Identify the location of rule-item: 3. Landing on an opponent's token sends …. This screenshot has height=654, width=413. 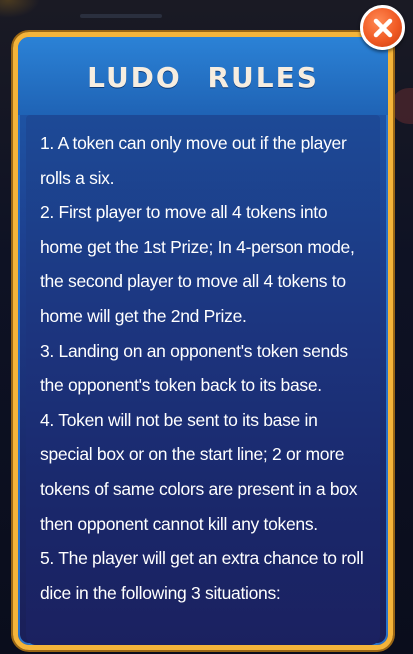
(194, 368).